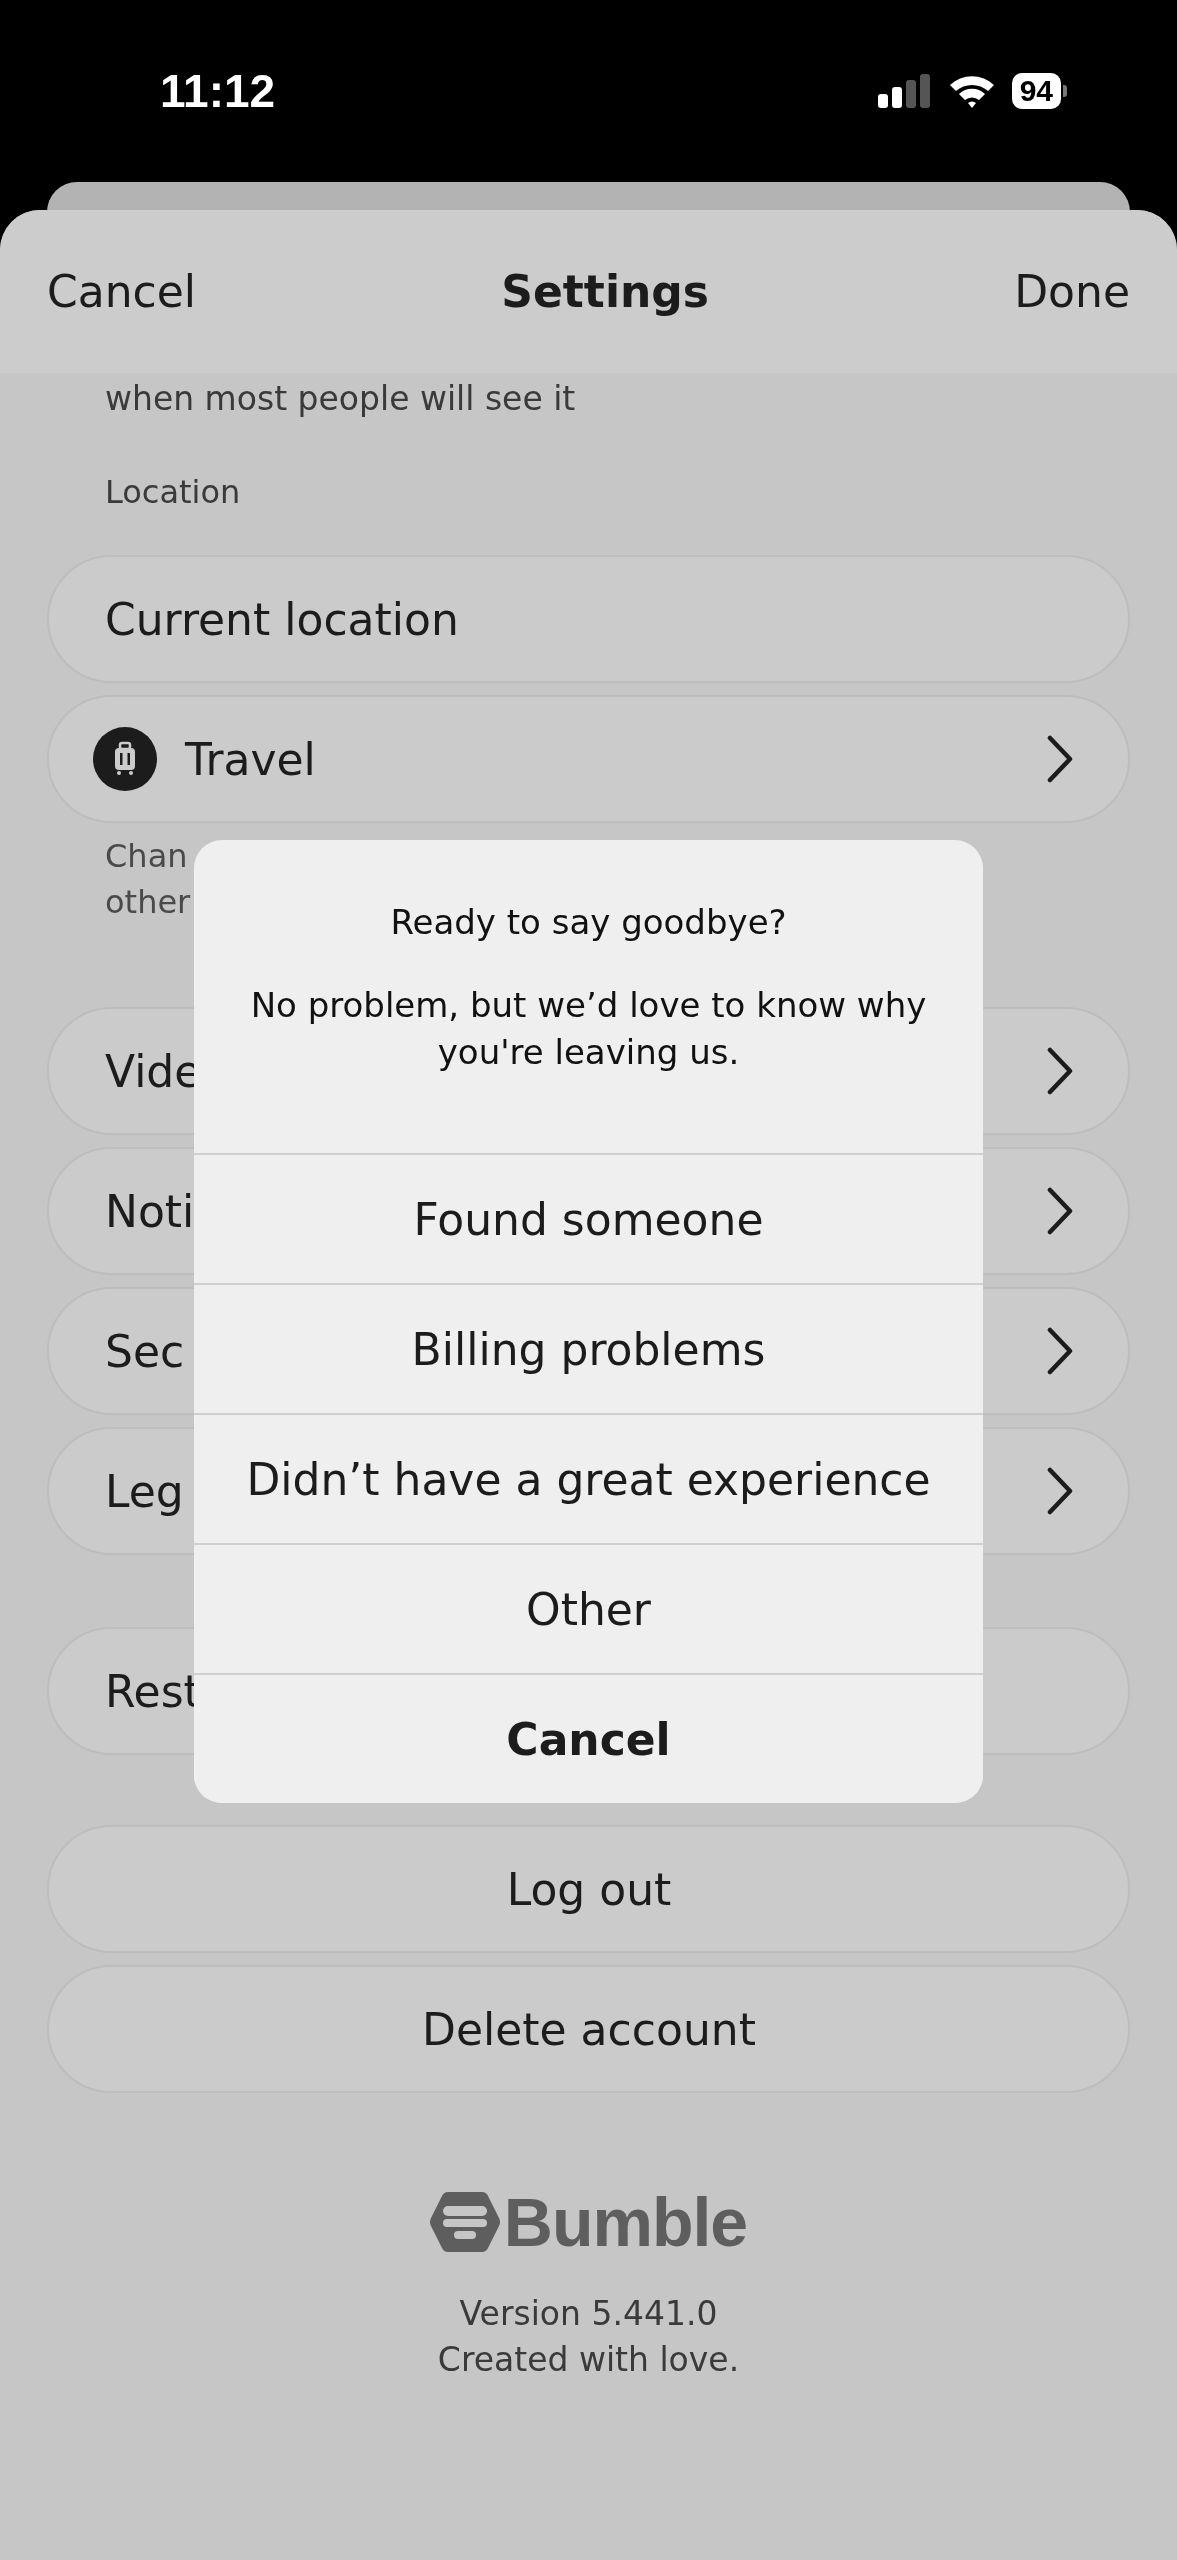 This screenshot has width=1177, height=2560. Describe the element at coordinates (904, 91) in the screenshot. I see `signal-icon` at that location.